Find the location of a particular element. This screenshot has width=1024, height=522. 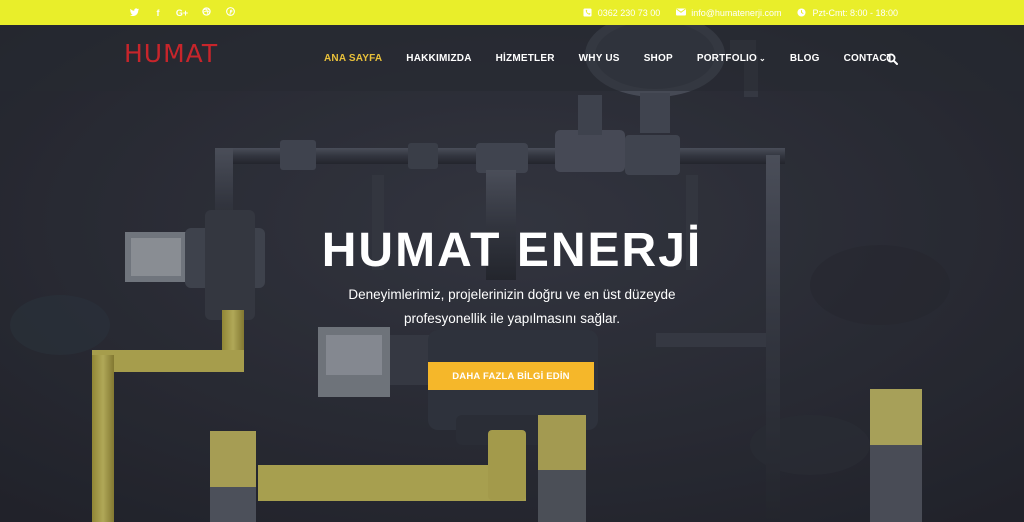

phone-item: 0362 230 73 00 is located at coordinates (622, 12).